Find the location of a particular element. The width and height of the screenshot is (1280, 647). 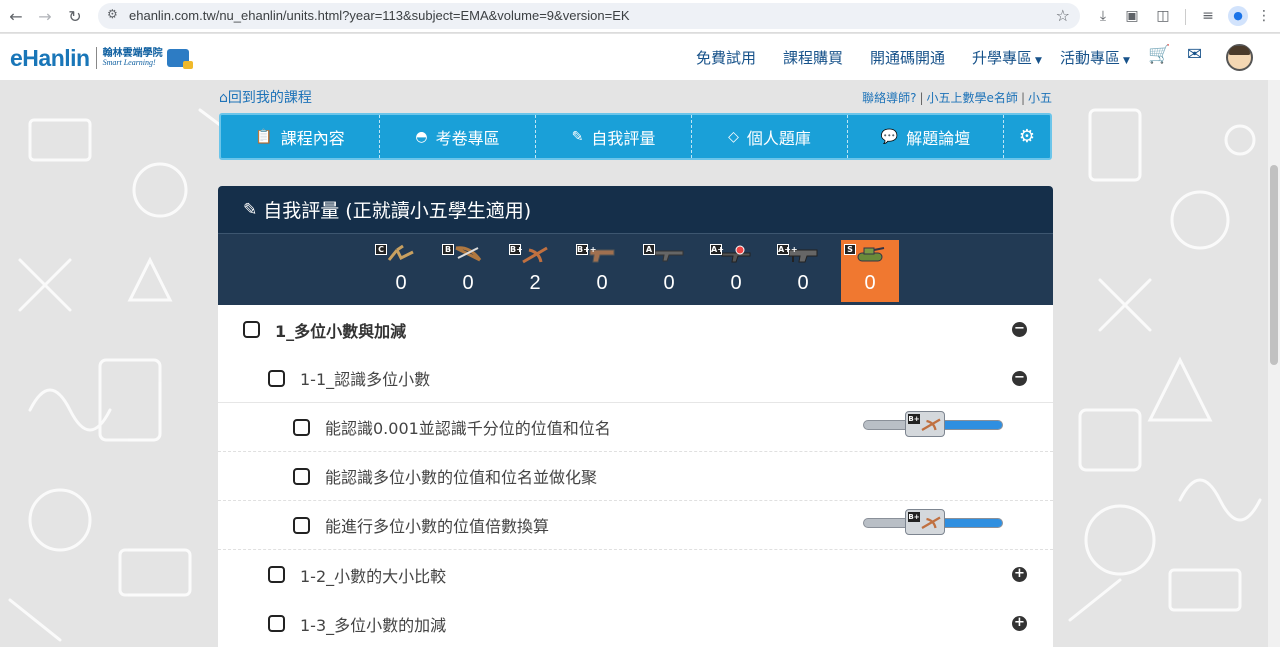

reload-icon: ↻ is located at coordinates (75, 17).